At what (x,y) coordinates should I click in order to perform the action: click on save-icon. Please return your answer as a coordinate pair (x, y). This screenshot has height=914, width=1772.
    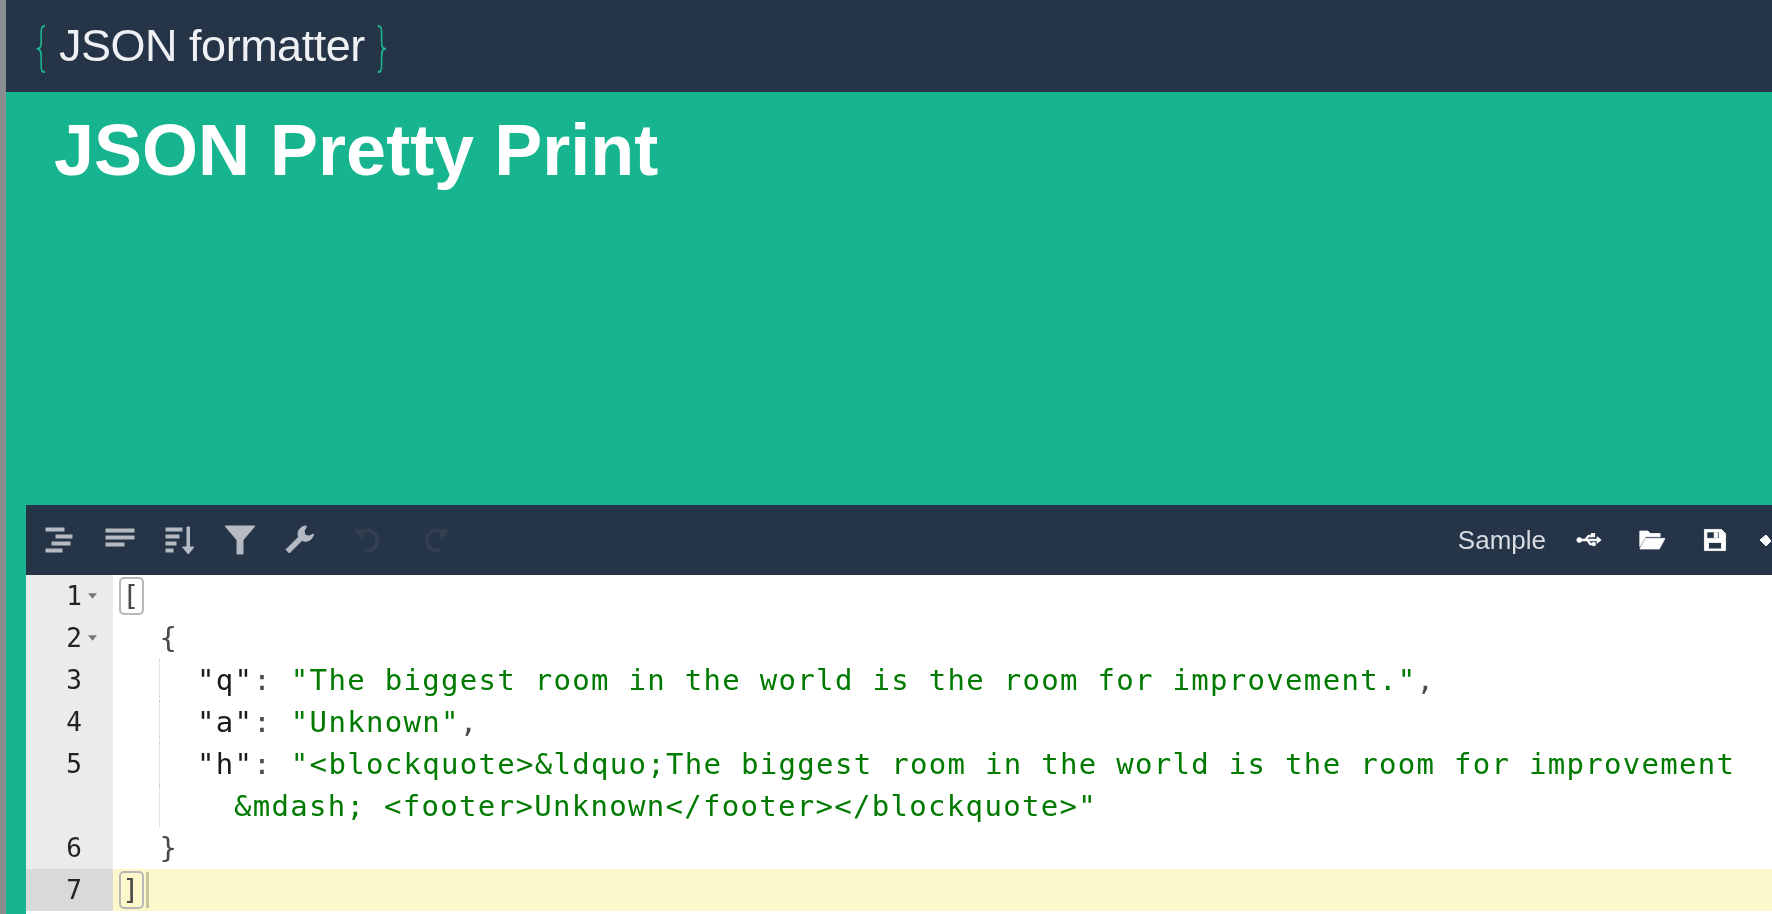
    Looking at the image, I should click on (1715, 540).